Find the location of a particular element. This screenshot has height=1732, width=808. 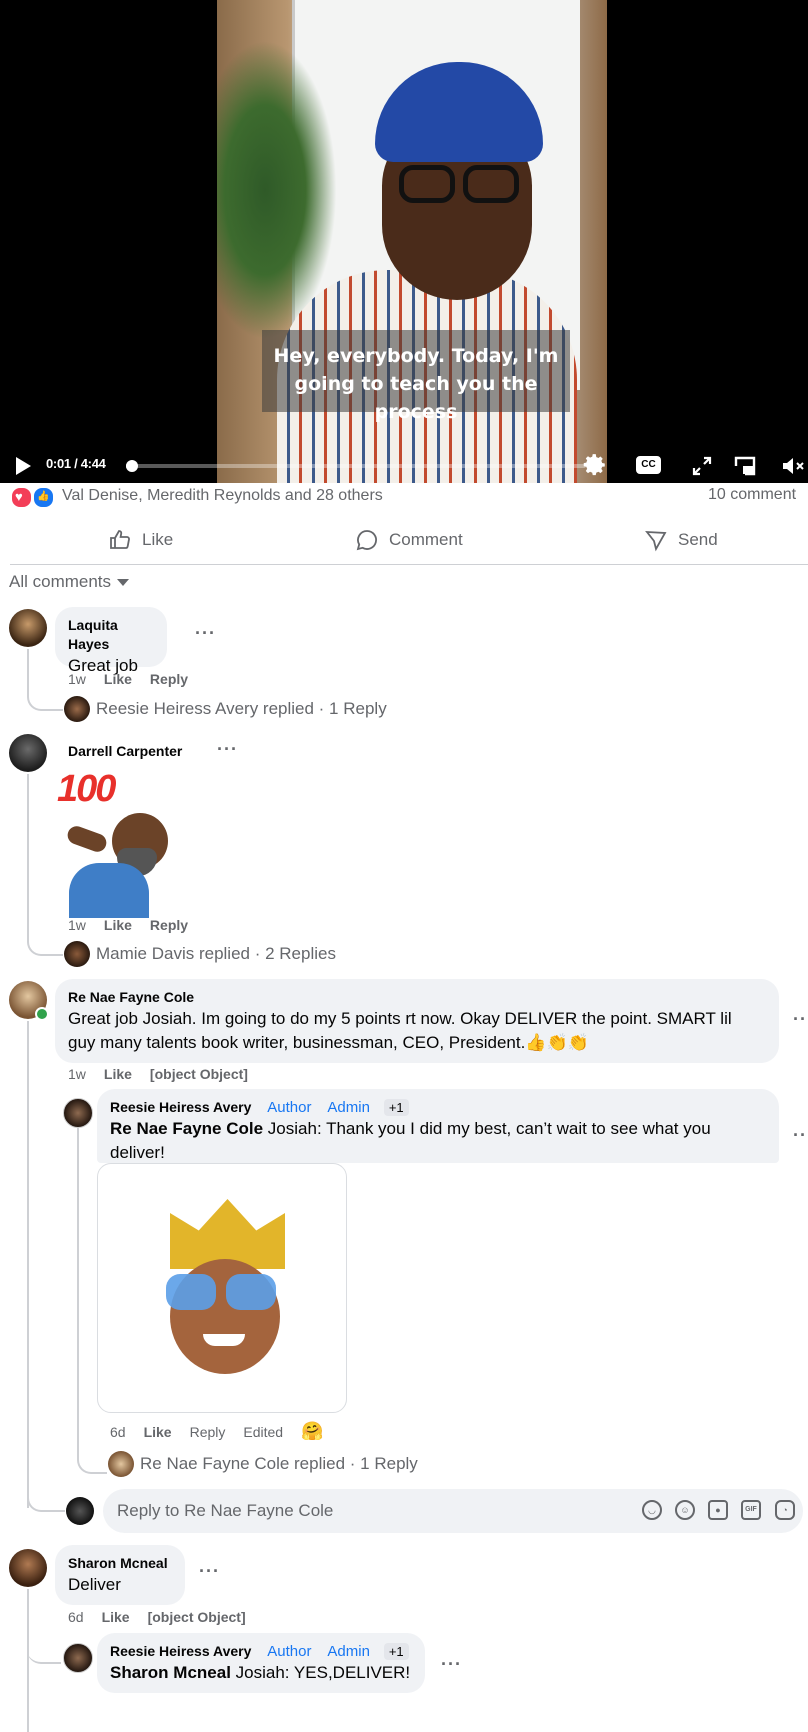

play-icon is located at coordinates (23, 466).